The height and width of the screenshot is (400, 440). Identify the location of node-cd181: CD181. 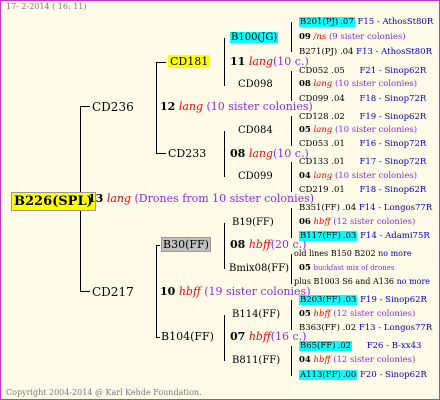
(189, 61).